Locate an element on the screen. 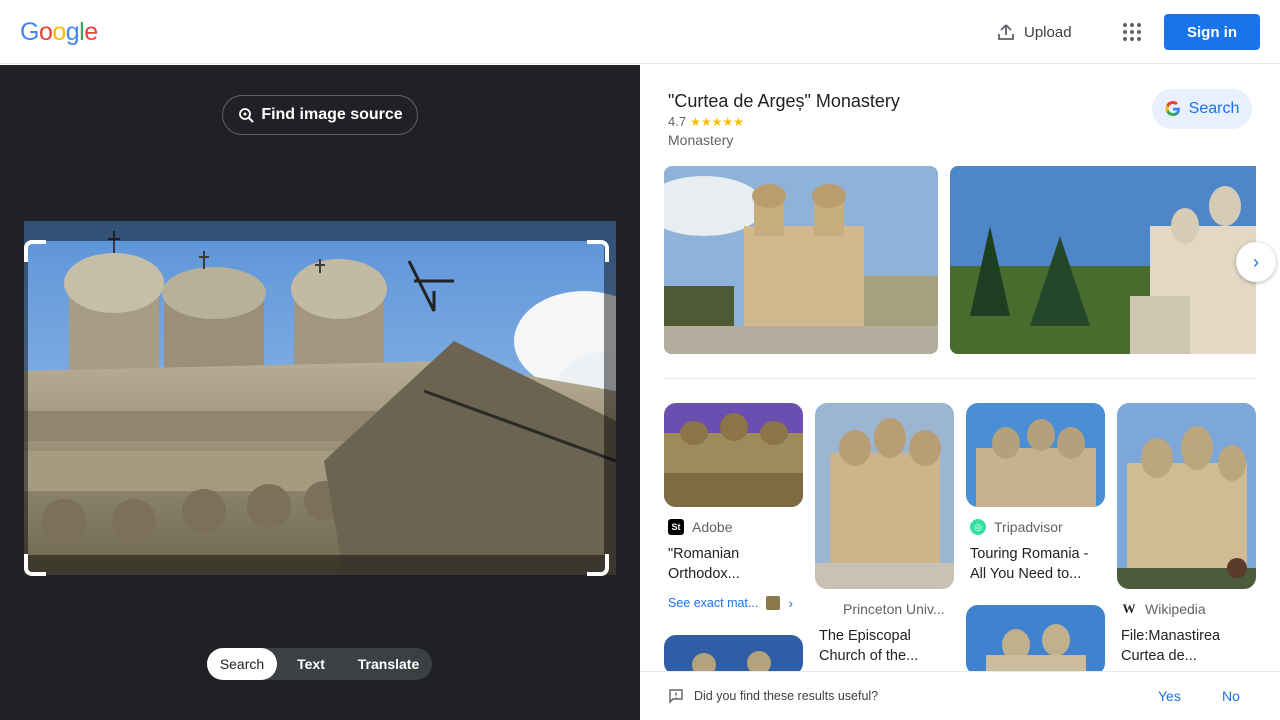  find-source-label: Find image source is located at coordinates (332, 114).